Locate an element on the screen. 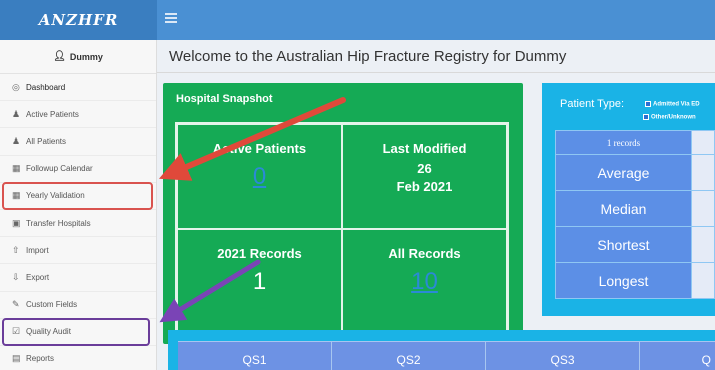 The image size is (715, 370). table-row: Average is located at coordinates (635, 172).